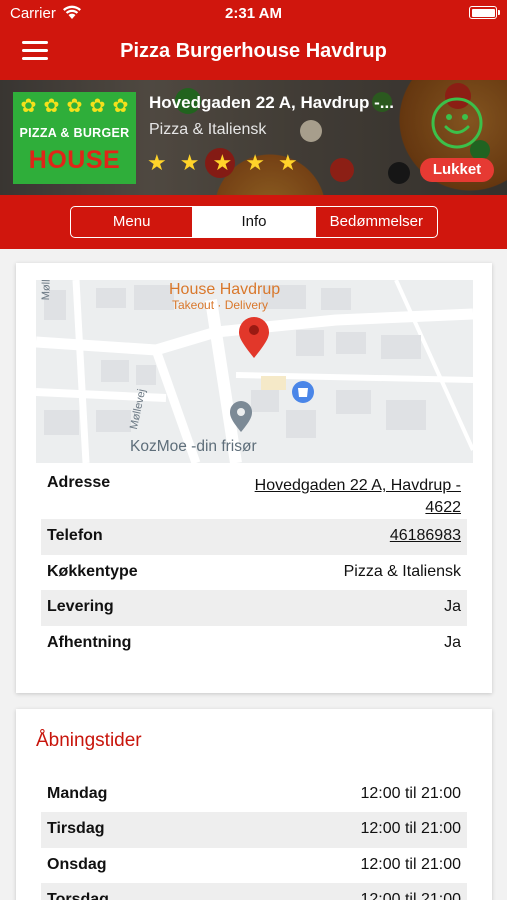 The image size is (507, 900). I want to click on map-poi-label: KozMoe -din frisør, so click(193, 446).